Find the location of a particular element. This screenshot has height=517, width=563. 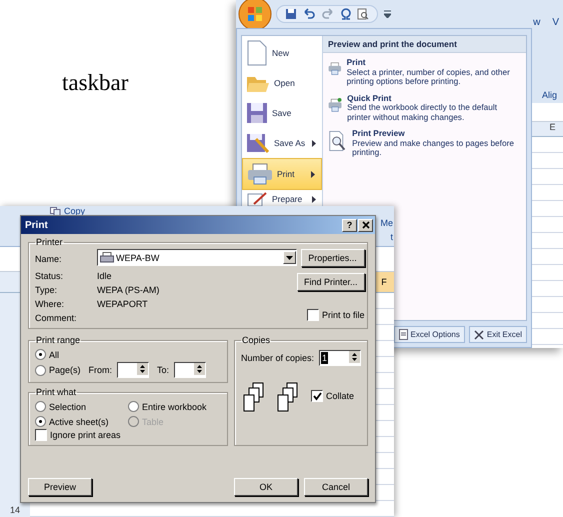

field-label: Type: is located at coordinates (46, 289).